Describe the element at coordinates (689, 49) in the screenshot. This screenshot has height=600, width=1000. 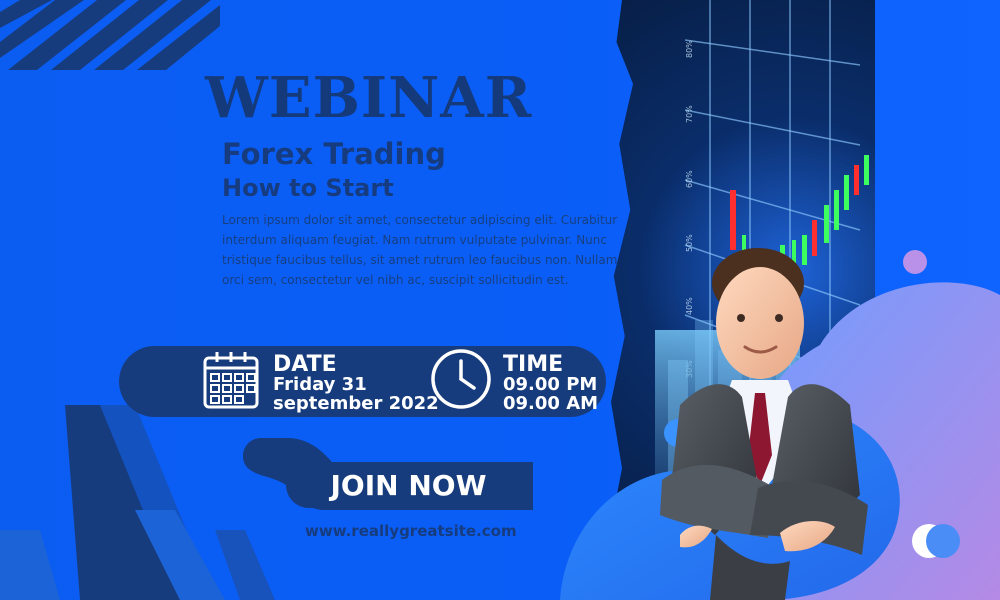
I see `svg-text: 80%` at that location.